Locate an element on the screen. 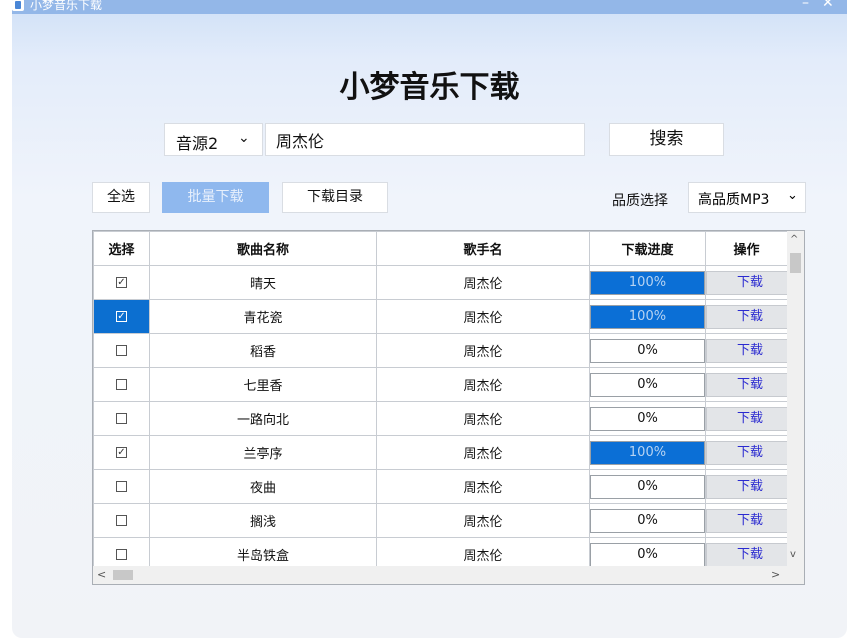 This screenshot has height=638, width=847. scroll-down-icon: v is located at coordinates (793, 554).